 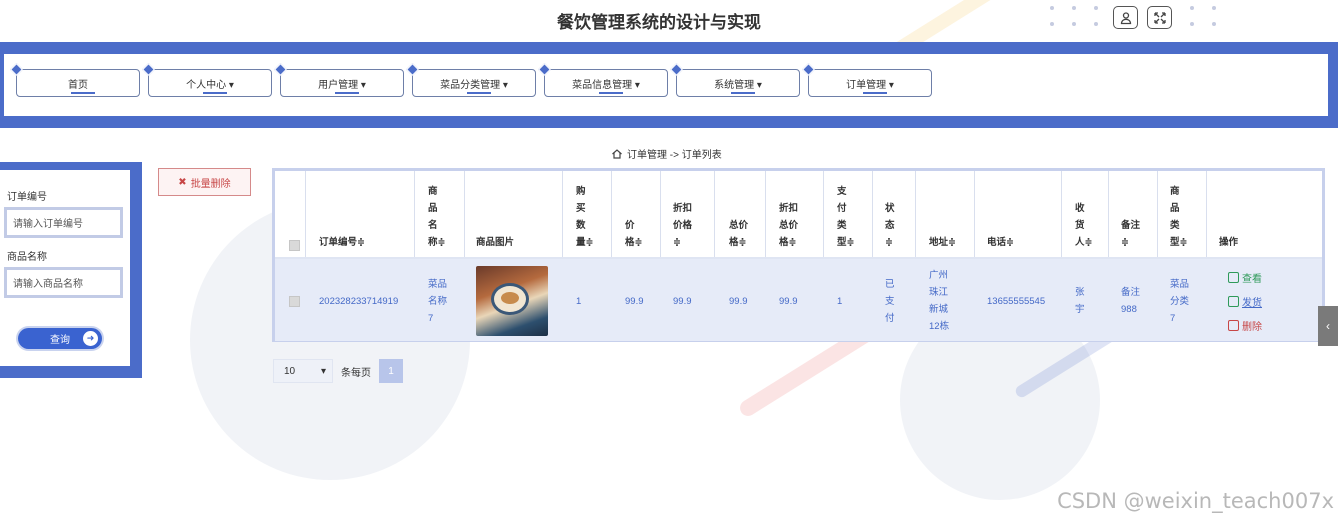 I want to click on row-checkbox-cell, so click(x=294, y=301).